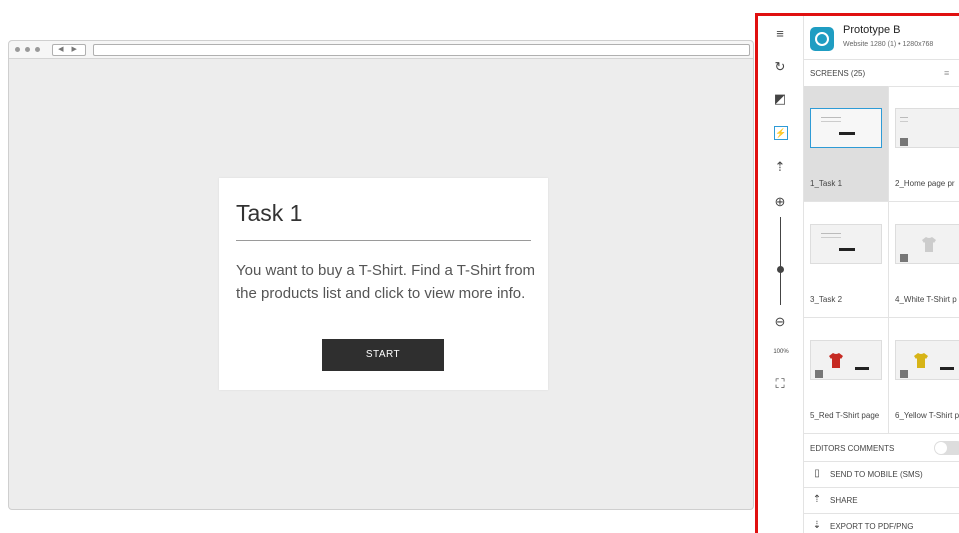 This screenshot has width=959, height=533. I want to click on share-label: SHARE, so click(844, 500).